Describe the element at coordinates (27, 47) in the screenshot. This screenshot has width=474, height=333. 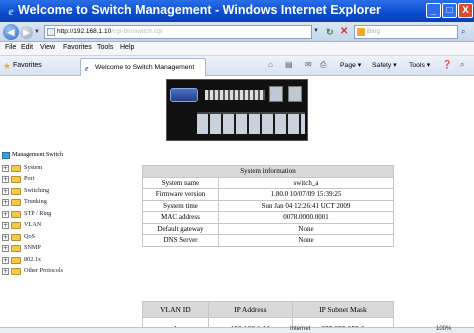
I see `menu-edit: Edit` at that location.